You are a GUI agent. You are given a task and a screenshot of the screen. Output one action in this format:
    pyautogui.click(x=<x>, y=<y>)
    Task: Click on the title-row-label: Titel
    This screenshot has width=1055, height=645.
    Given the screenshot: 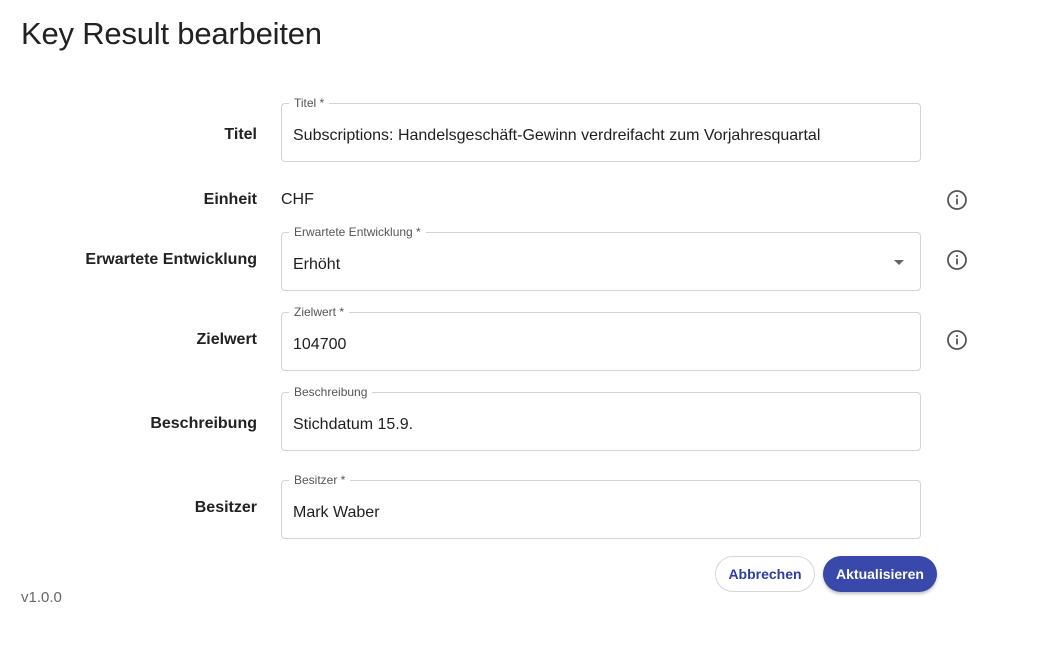 What is the action you would take?
    pyautogui.click(x=240, y=134)
    